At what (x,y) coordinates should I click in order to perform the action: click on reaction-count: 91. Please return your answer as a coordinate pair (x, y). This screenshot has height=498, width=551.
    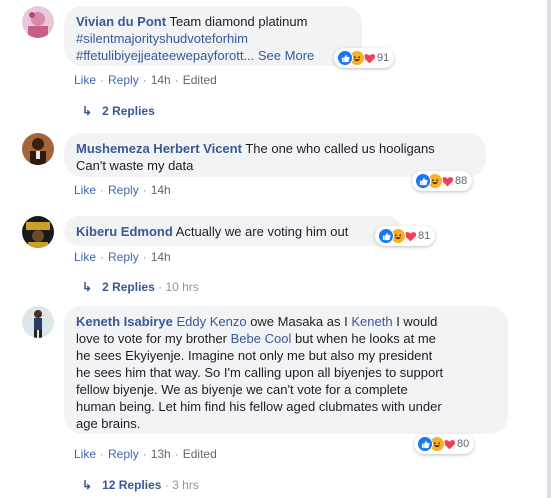
    Looking at the image, I should click on (383, 58).